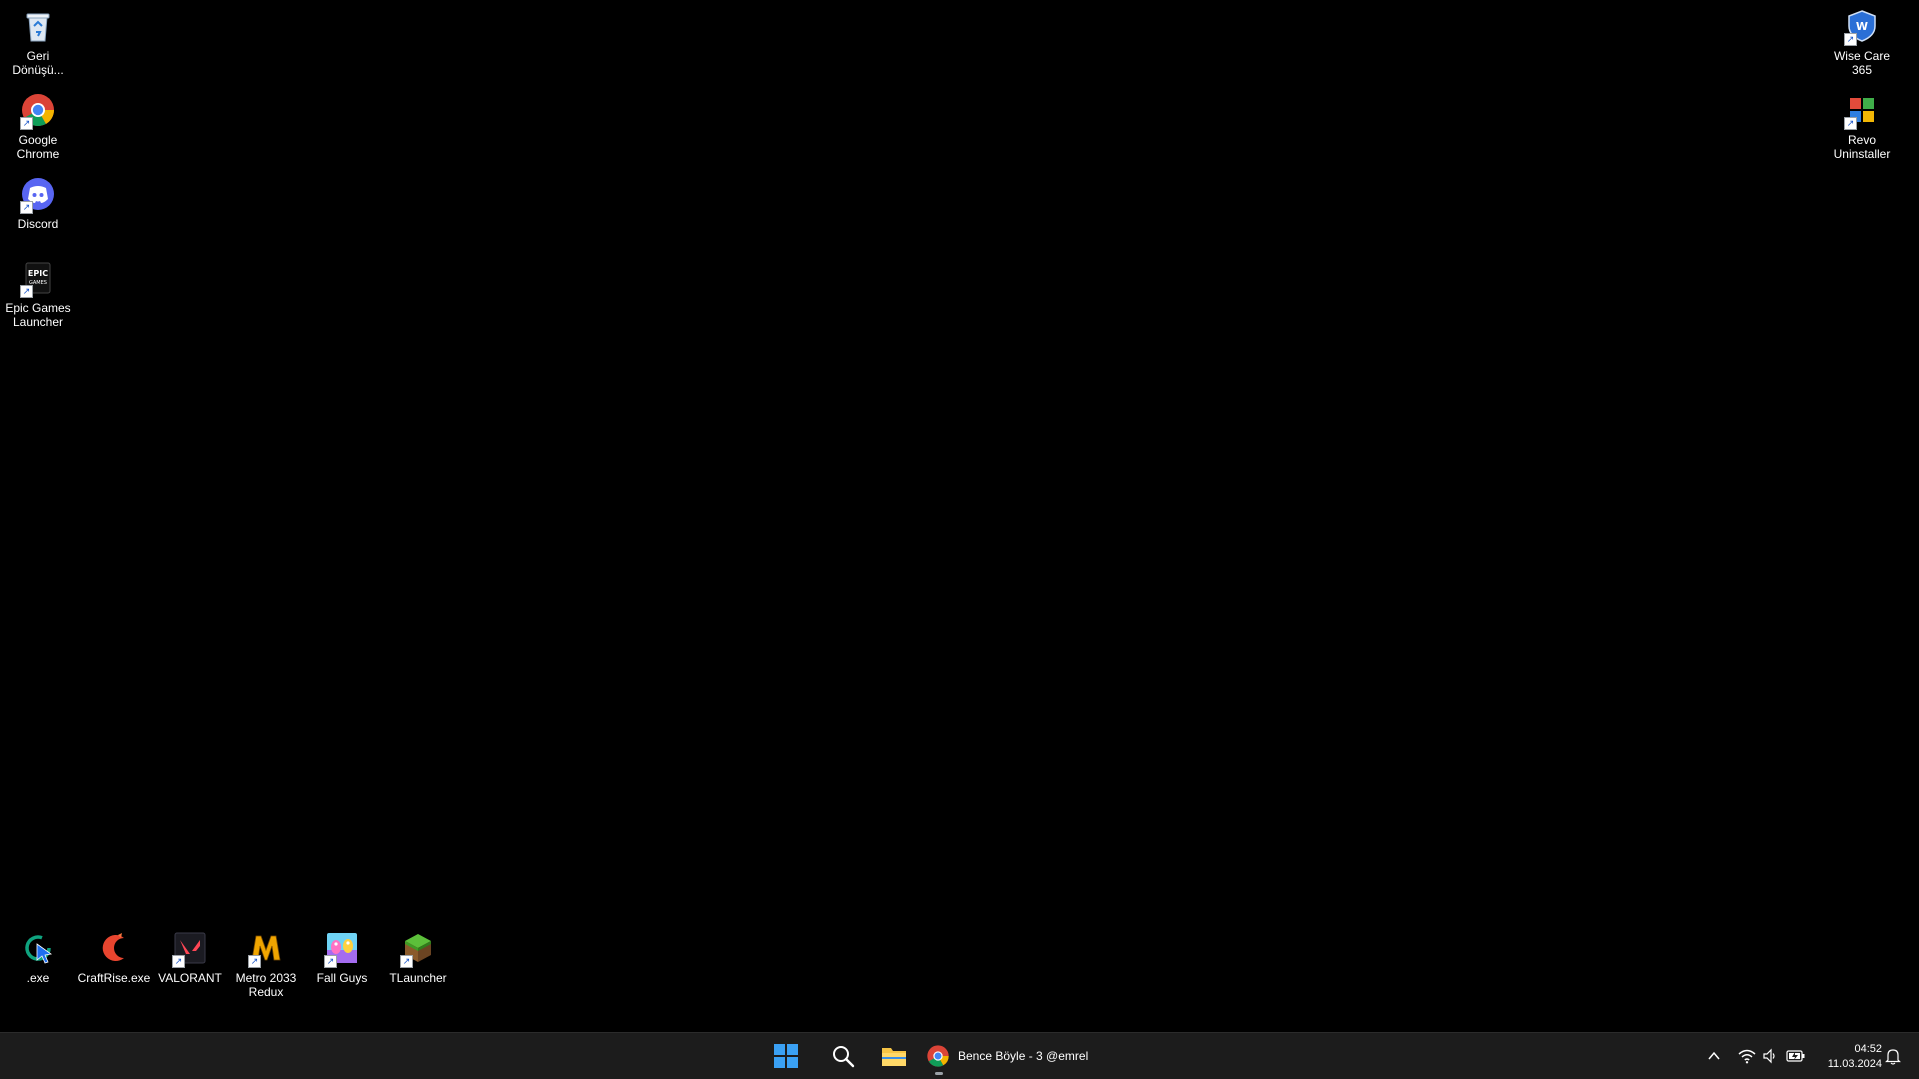 The width and height of the screenshot is (1919, 1079). What do you see at coordinates (190, 978) in the screenshot?
I see `desktop-icon-label: VALORANT` at bounding box center [190, 978].